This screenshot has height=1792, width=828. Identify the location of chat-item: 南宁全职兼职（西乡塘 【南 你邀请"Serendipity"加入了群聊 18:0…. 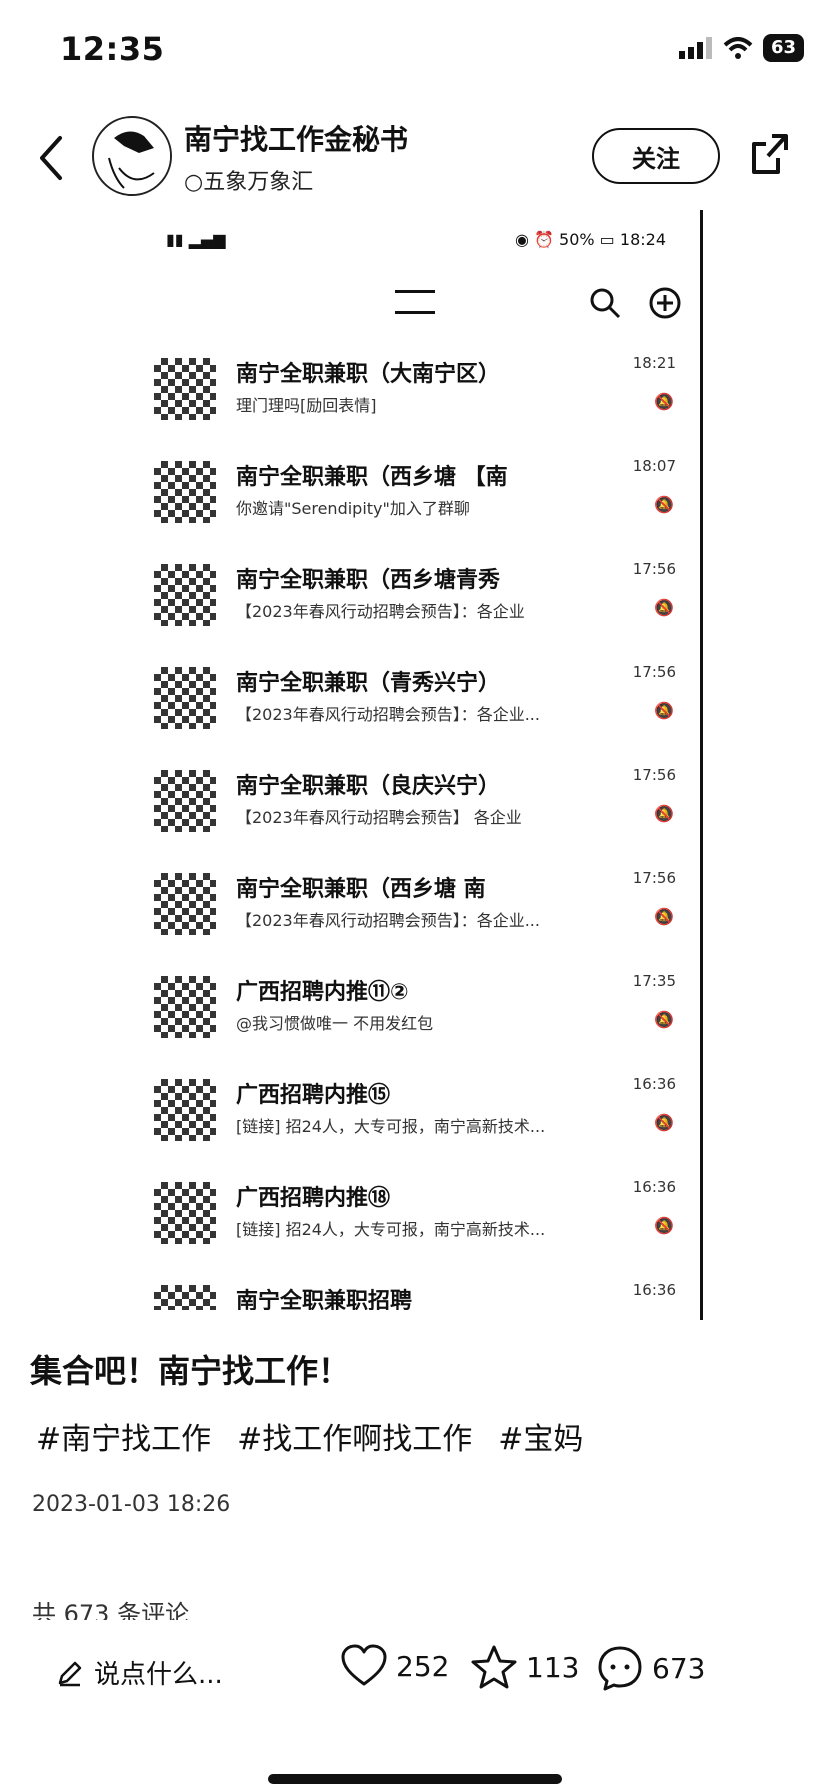
(415, 504).